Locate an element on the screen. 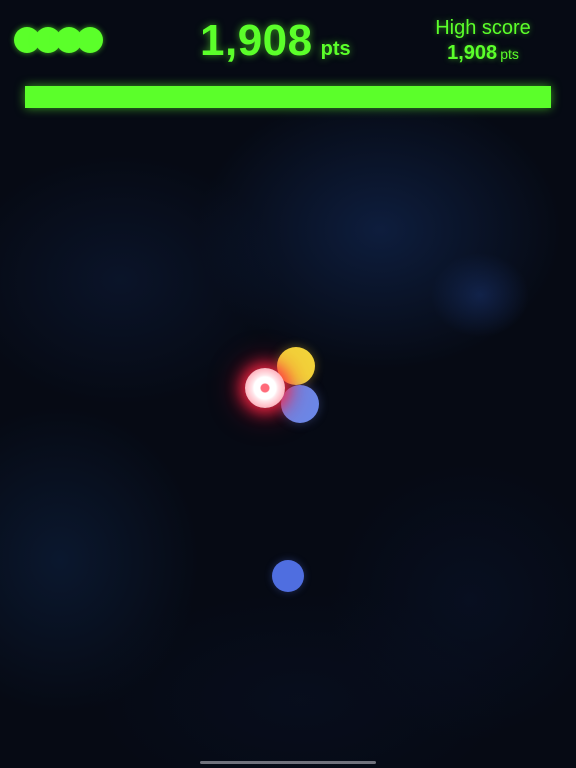 This screenshot has height=768, width=576. score-display: 1,908 pts is located at coordinates (300, 41).